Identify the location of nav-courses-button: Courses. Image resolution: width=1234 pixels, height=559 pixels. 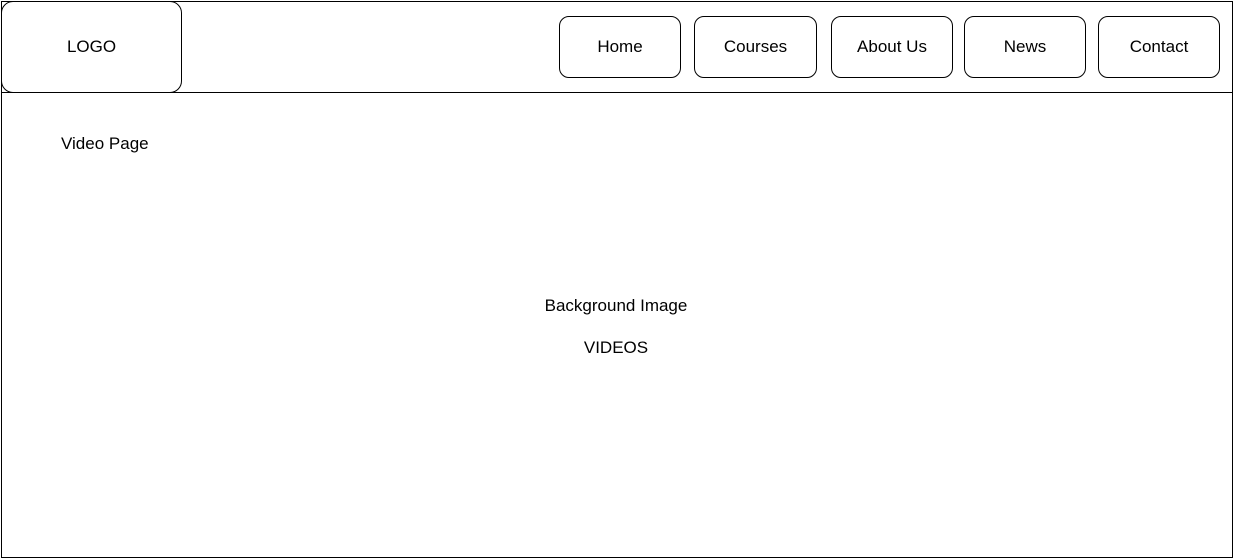
(755, 47).